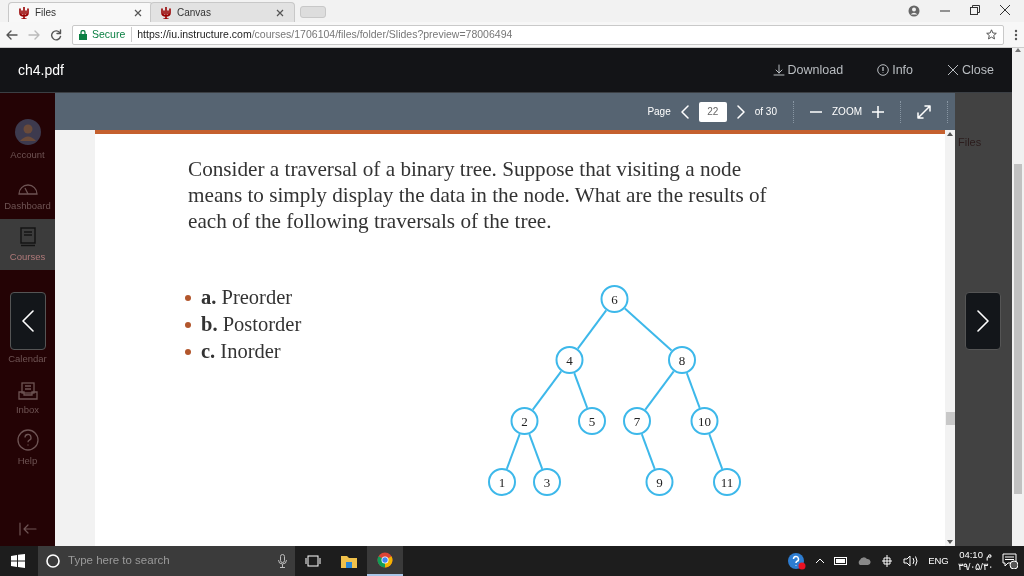 Image resolution: width=1024 pixels, height=576 pixels. What do you see at coordinates (895, 70) in the screenshot?
I see `info-button: Info` at bounding box center [895, 70].